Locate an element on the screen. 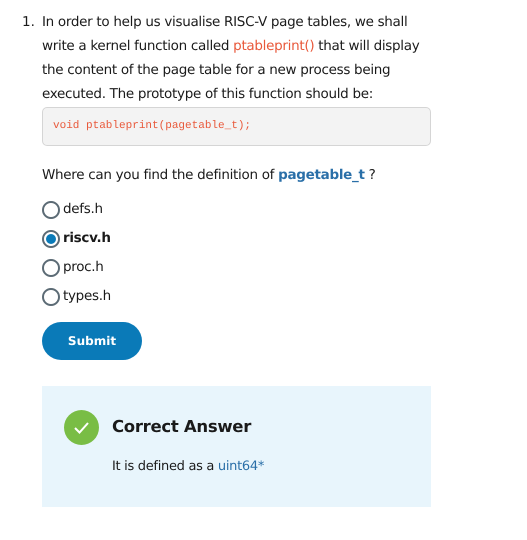 This screenshot has width=527, height=540. radio-option: proc.h is located at coordinates (73, 267).